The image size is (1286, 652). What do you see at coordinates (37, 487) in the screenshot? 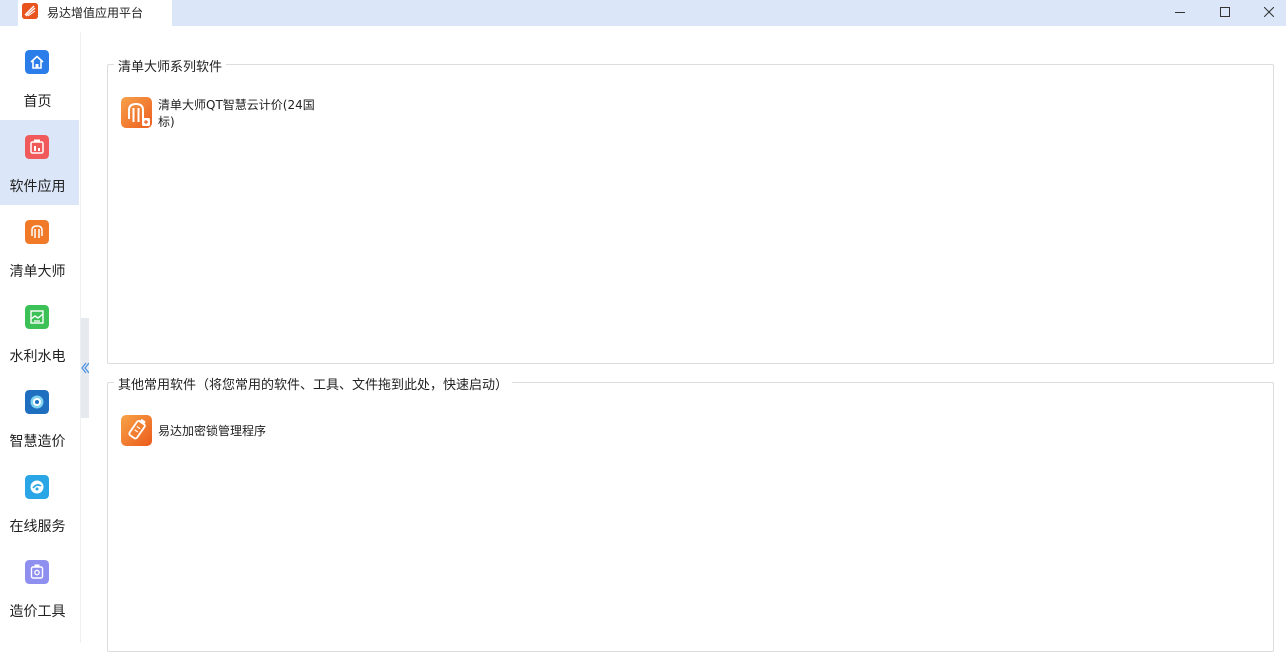
I see `online-service-icon` at bounding box center [37, 487].